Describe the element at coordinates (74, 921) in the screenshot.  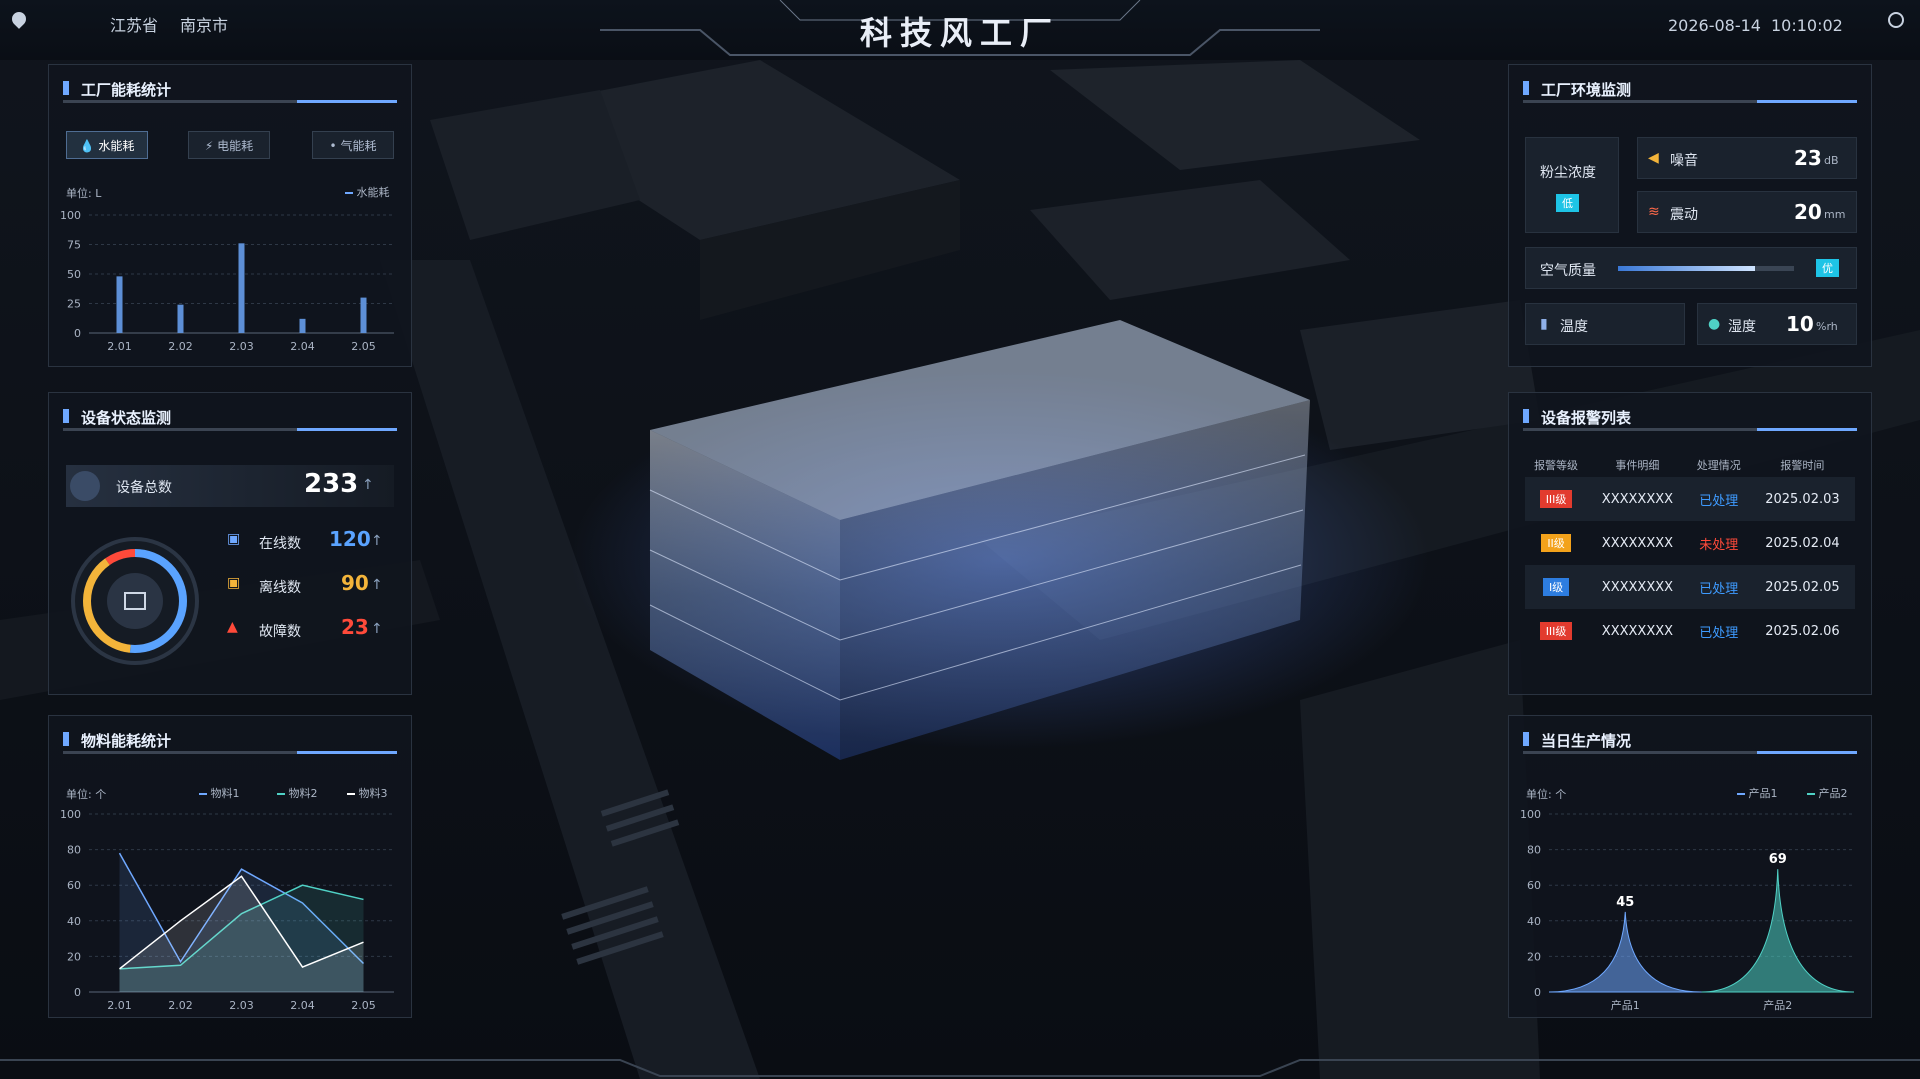
I see `y-tick-label: 40` at that location.